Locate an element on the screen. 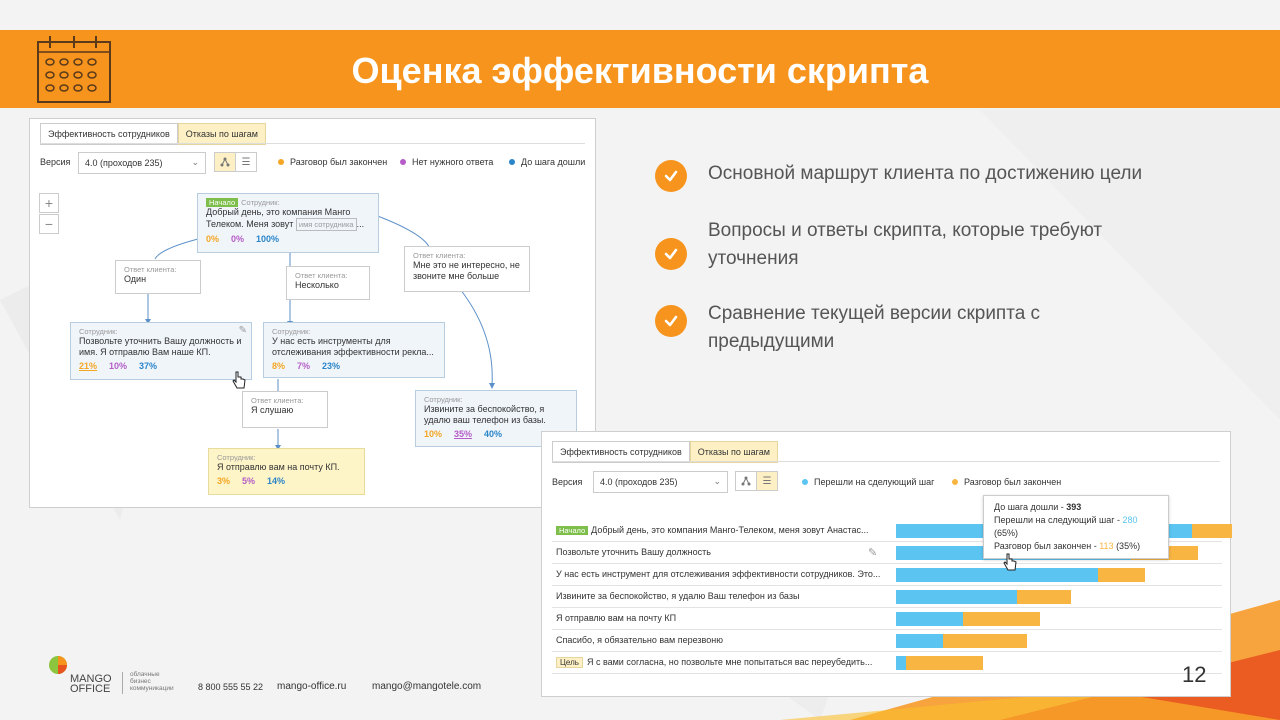  footer-email-link: mango@mangotele.com is located at coordinates (426, 686).